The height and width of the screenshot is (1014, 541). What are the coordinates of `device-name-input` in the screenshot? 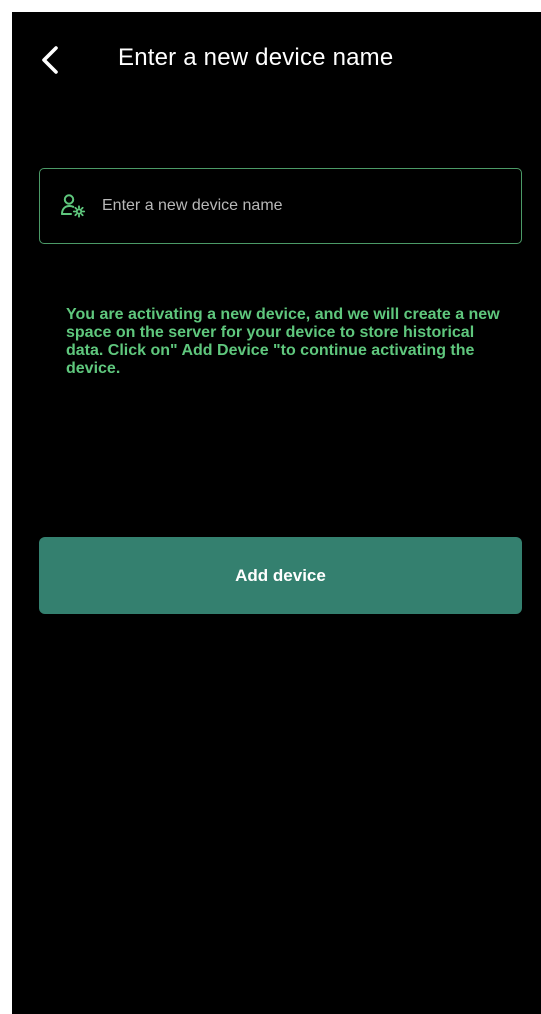 It's located at (311, 206).